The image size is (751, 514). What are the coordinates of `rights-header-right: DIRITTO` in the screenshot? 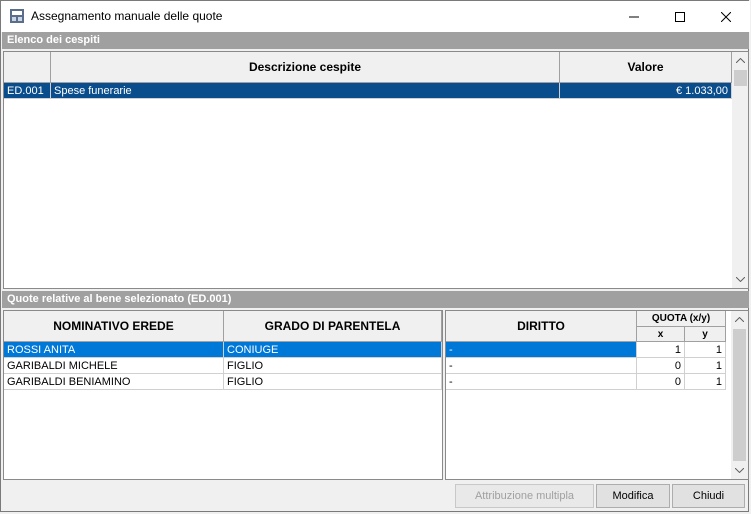 It's located at (541, 326).